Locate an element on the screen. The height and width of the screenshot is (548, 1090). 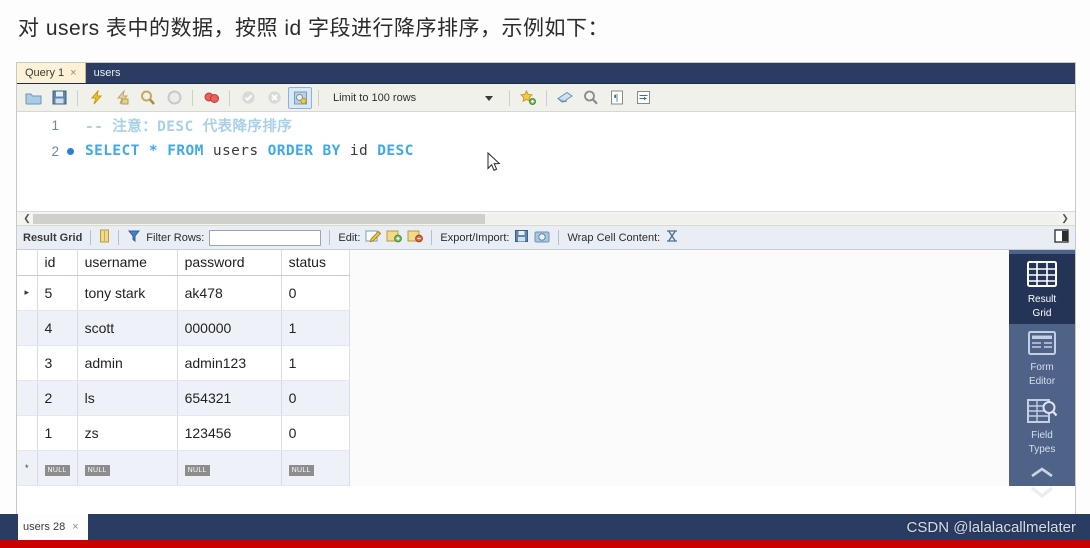
cell-id: 3 is located at coordinates (57, 363).